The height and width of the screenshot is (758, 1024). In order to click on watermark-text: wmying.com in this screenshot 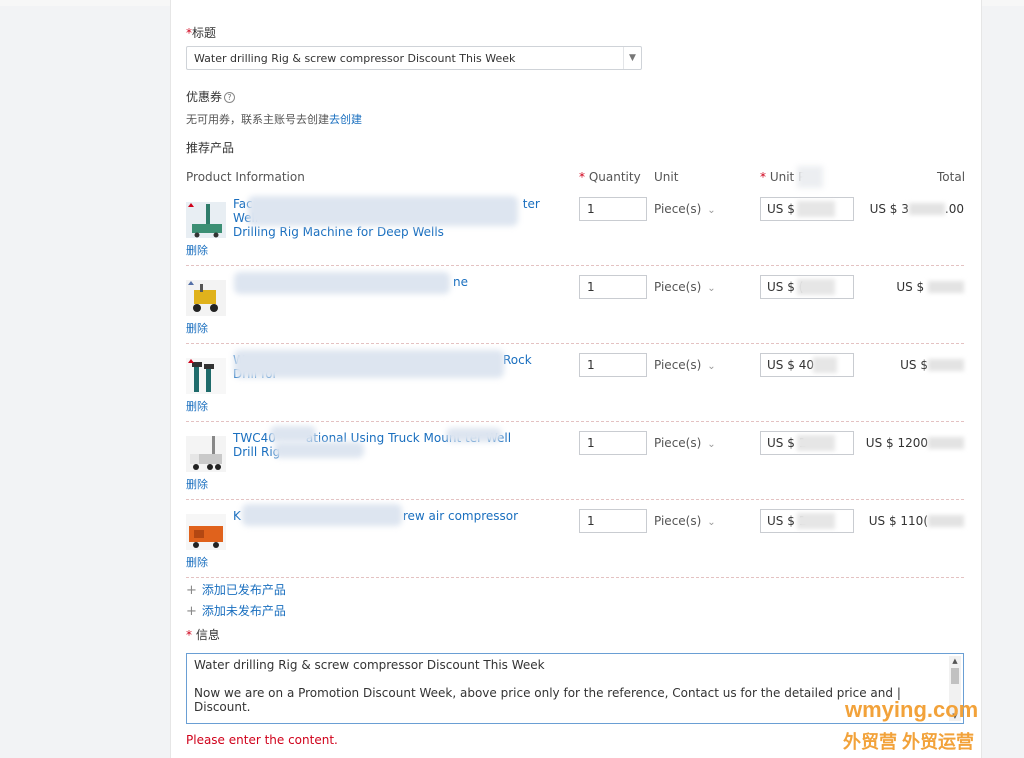, I will do `click(912, 709)`.